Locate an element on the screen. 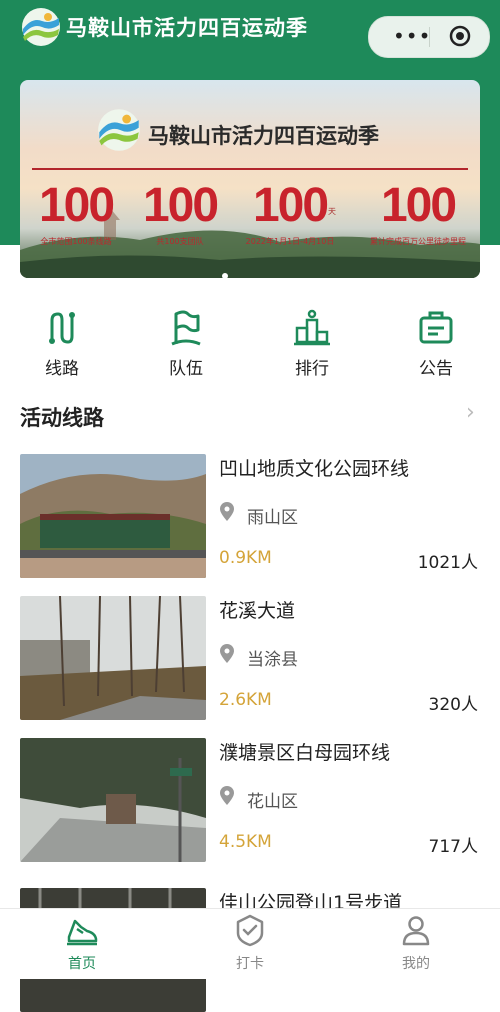  route-icon is located at coordinates (62, 328).